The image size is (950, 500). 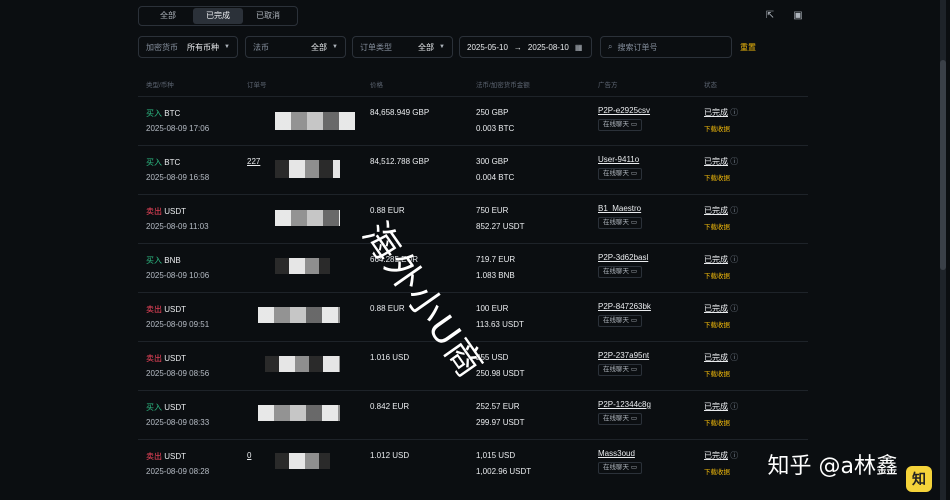 I want to click on order-time: 2025-08-09 16:58, so click(x=178, y=177).